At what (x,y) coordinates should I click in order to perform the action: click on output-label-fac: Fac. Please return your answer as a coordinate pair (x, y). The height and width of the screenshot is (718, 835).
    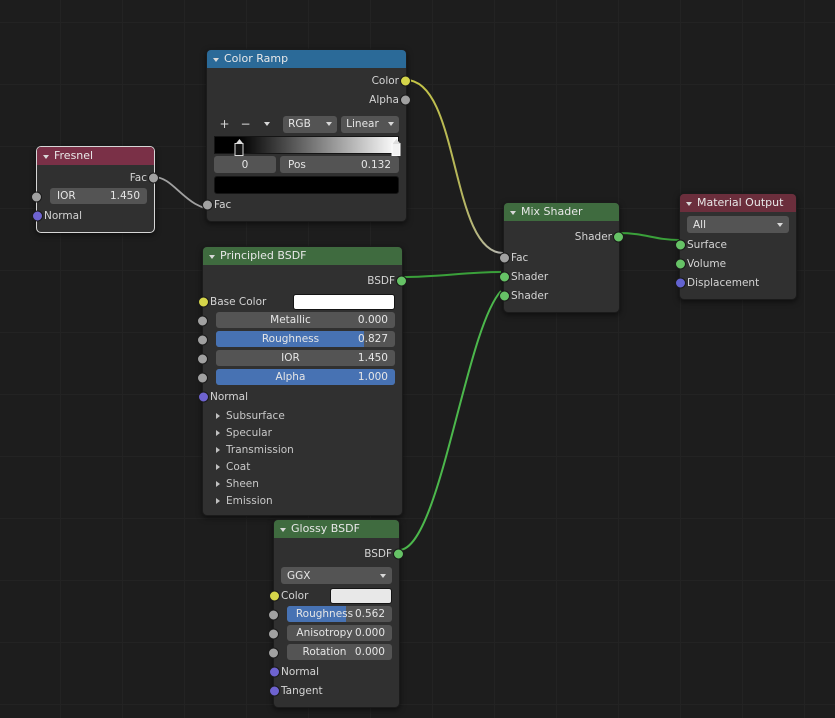
    Looking at the image, I should click on (138, 178).